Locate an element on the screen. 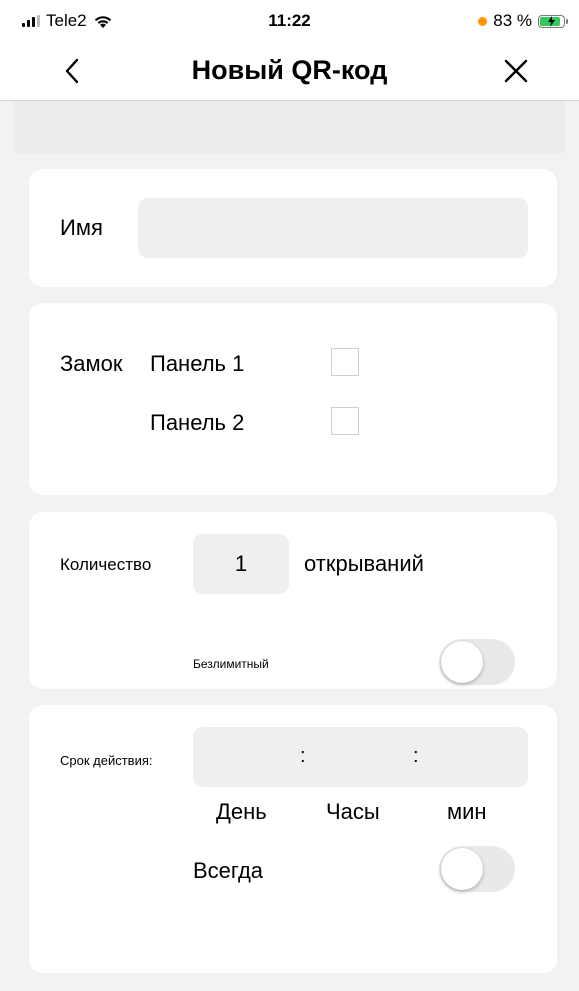 This screenshot has height=991, width=579. privacy-indicator-dot is located at coordinates (483, 21).